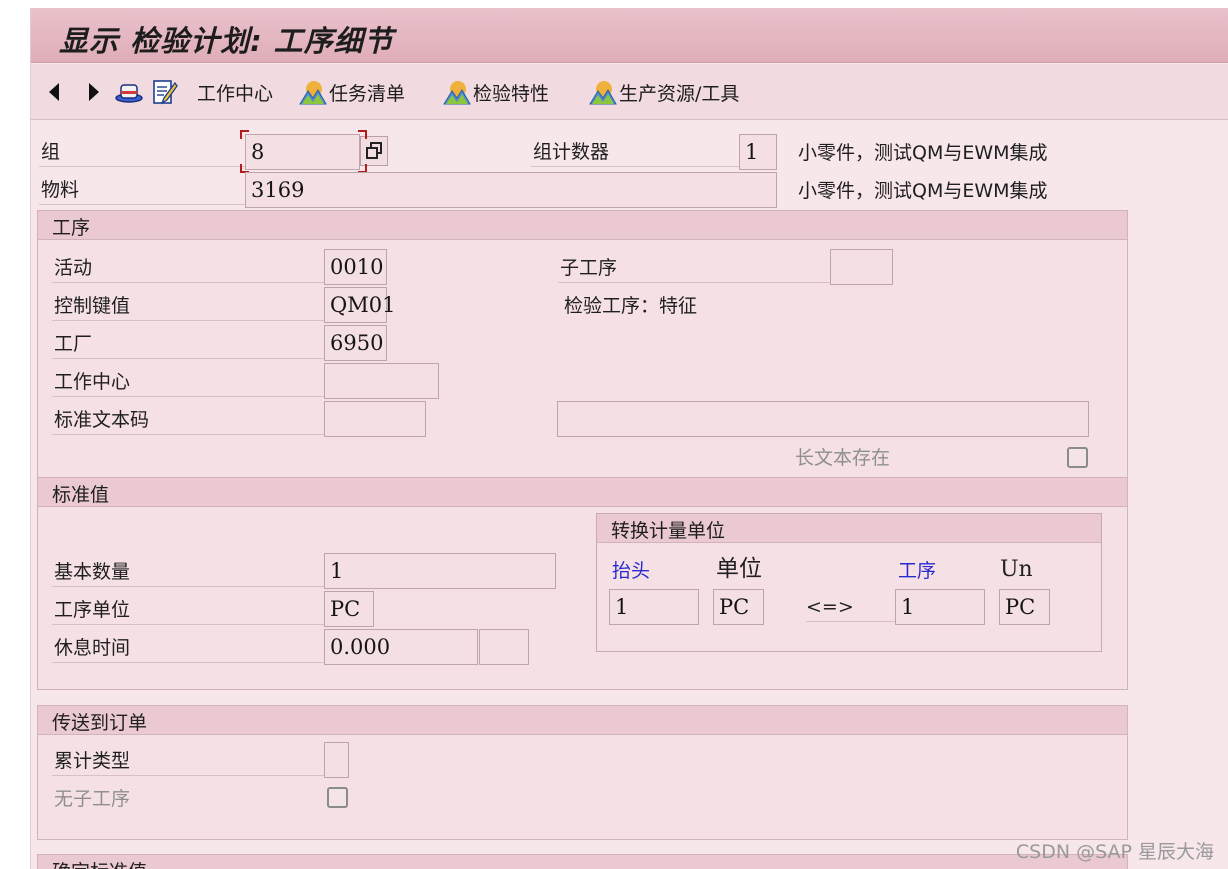  What do you see at coordinates (654, 607) in the screenshot?
I see `header-quantity-field: 1` at bounding box center [654, 607].